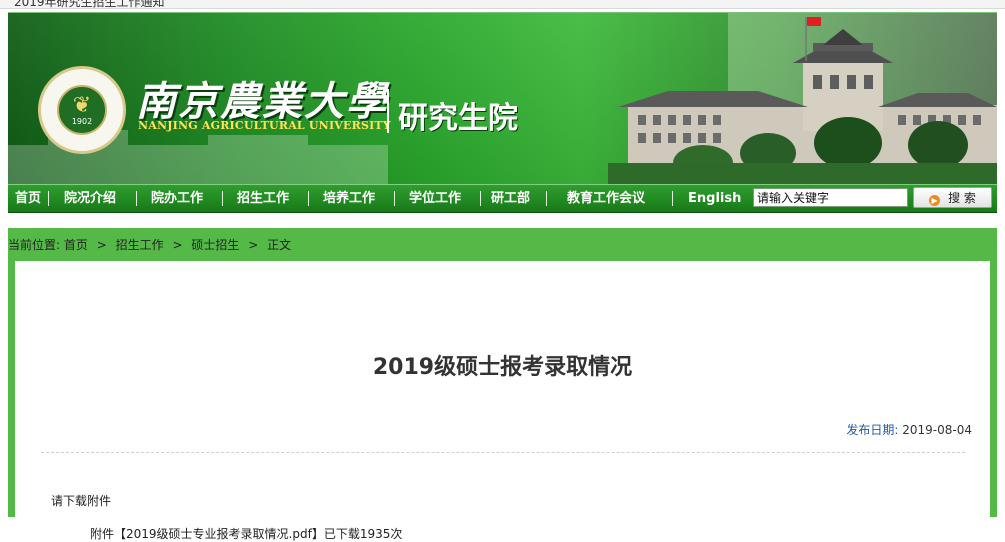  What do you see at coordinates (502, 367) in the screenshot?
I see `article-title: 2019级硕士报考录取情况` at bounding box center [502, 367].